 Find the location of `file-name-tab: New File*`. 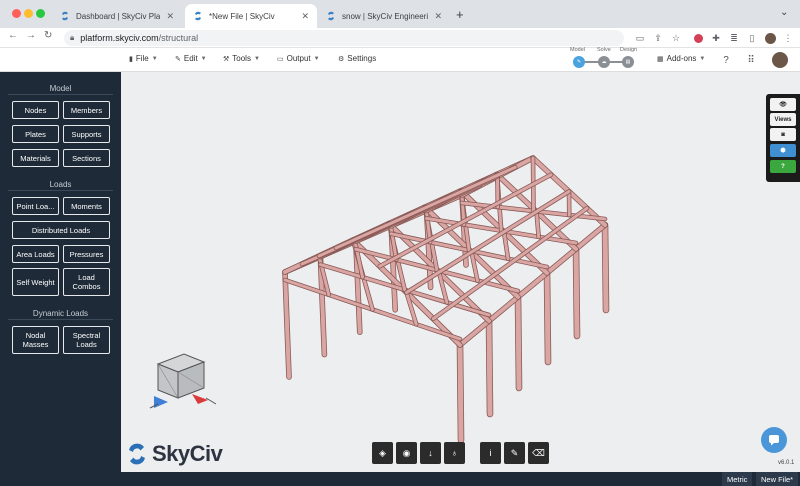

file-name-tab: New File* is located at coordinates (777, 479).